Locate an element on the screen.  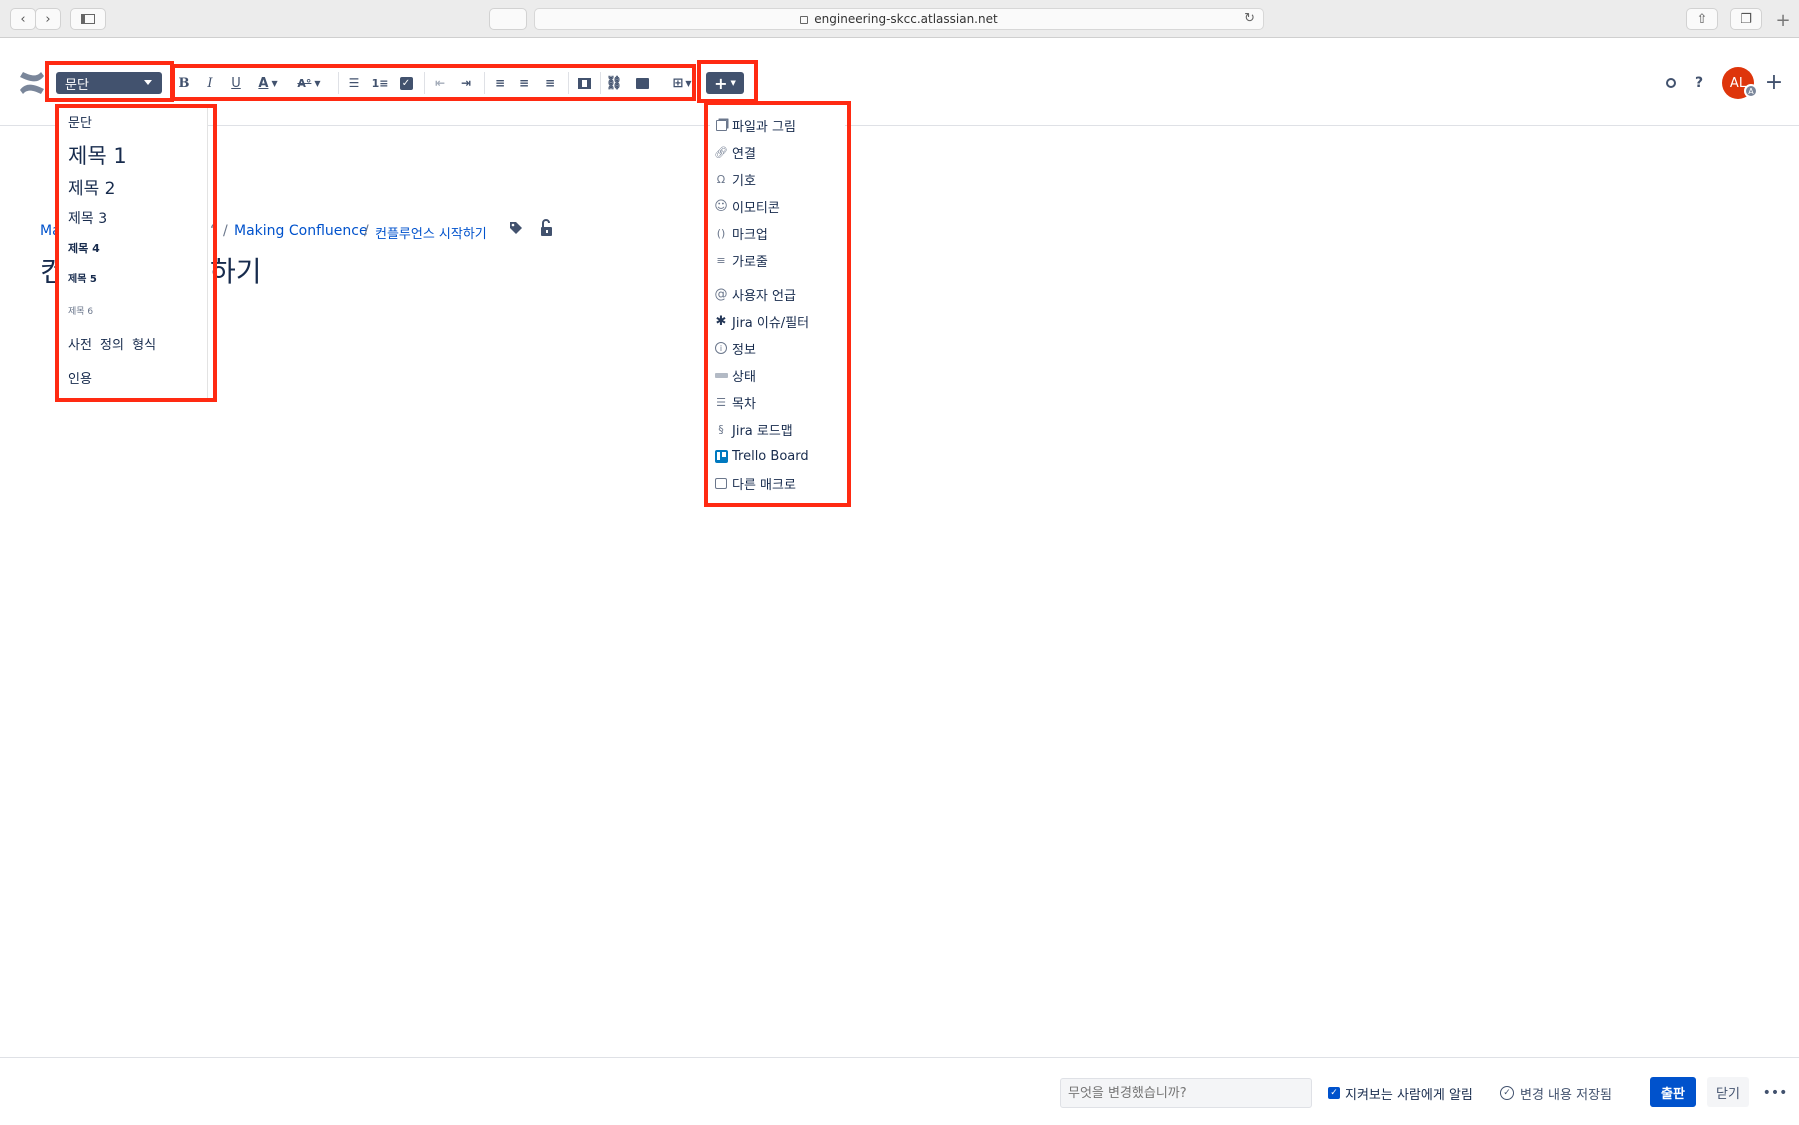
outdent-button: ⇤ is located at coordinates (440, 83).